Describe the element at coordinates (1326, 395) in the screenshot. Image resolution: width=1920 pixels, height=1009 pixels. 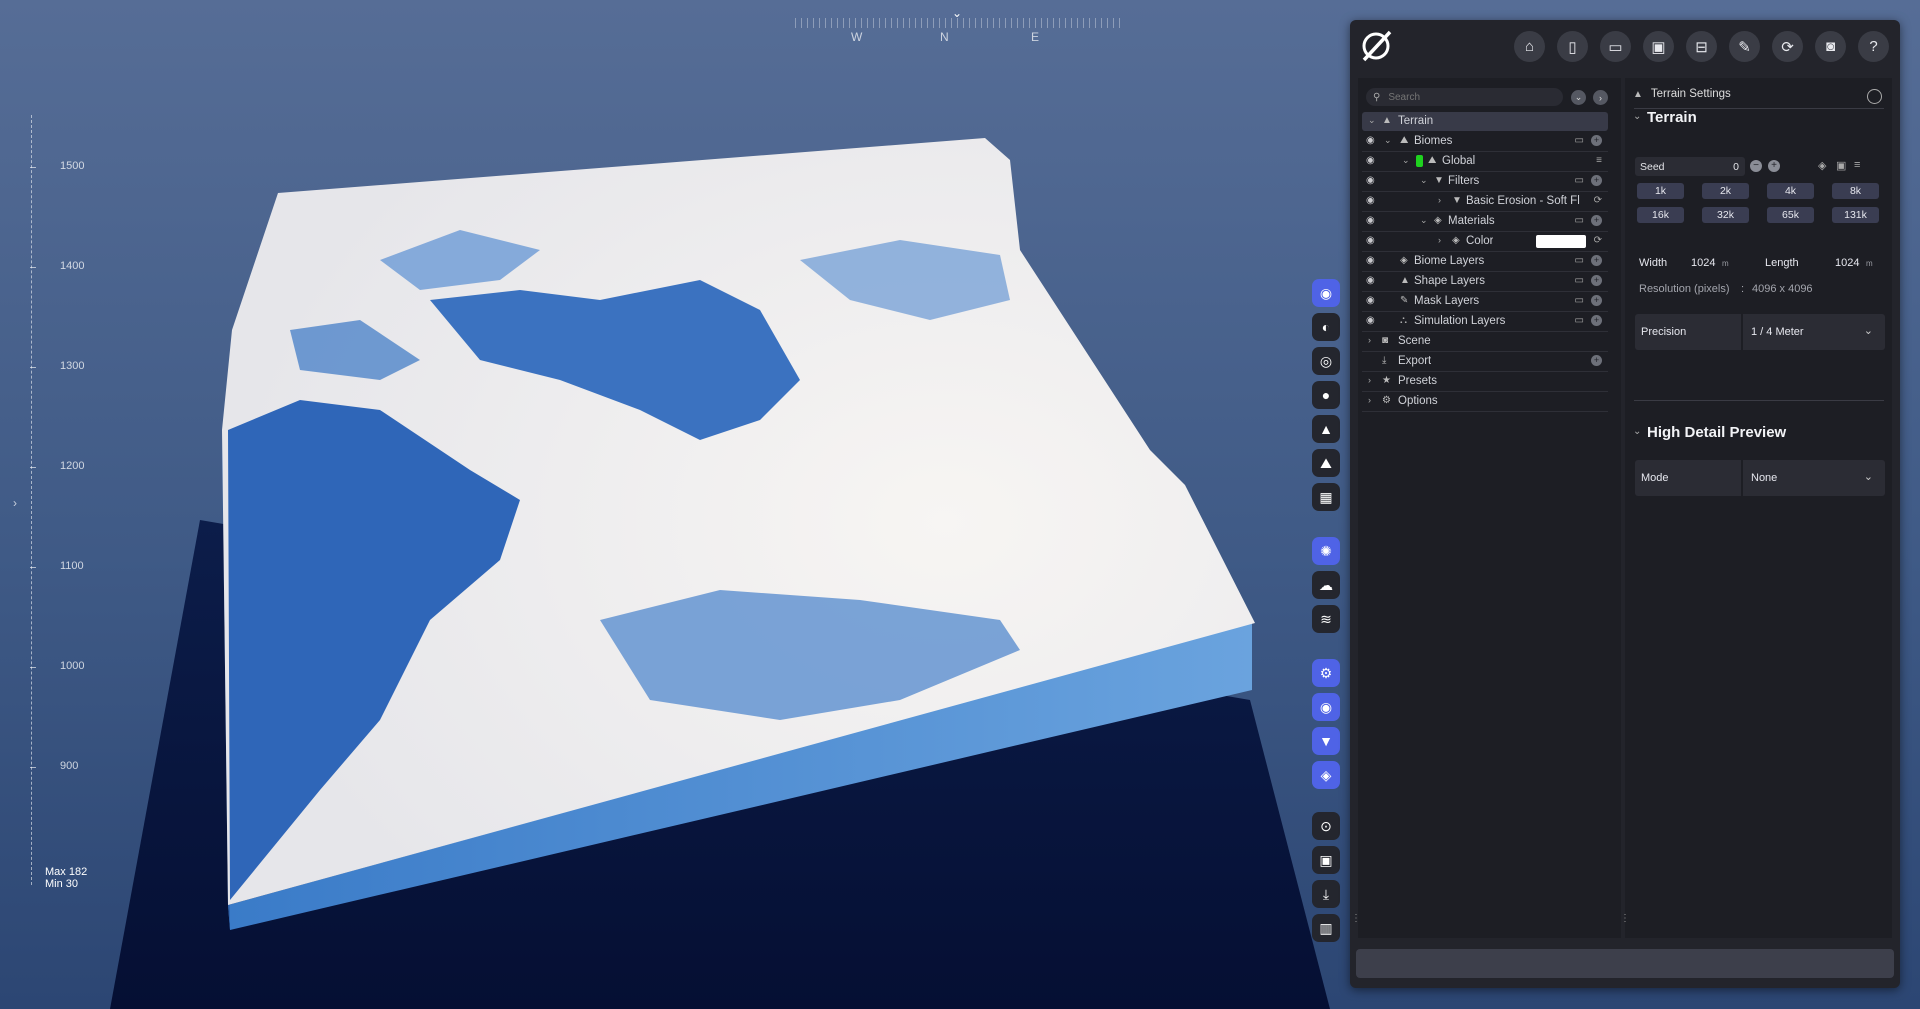
I see `water-drop-icon: ●` at that location.